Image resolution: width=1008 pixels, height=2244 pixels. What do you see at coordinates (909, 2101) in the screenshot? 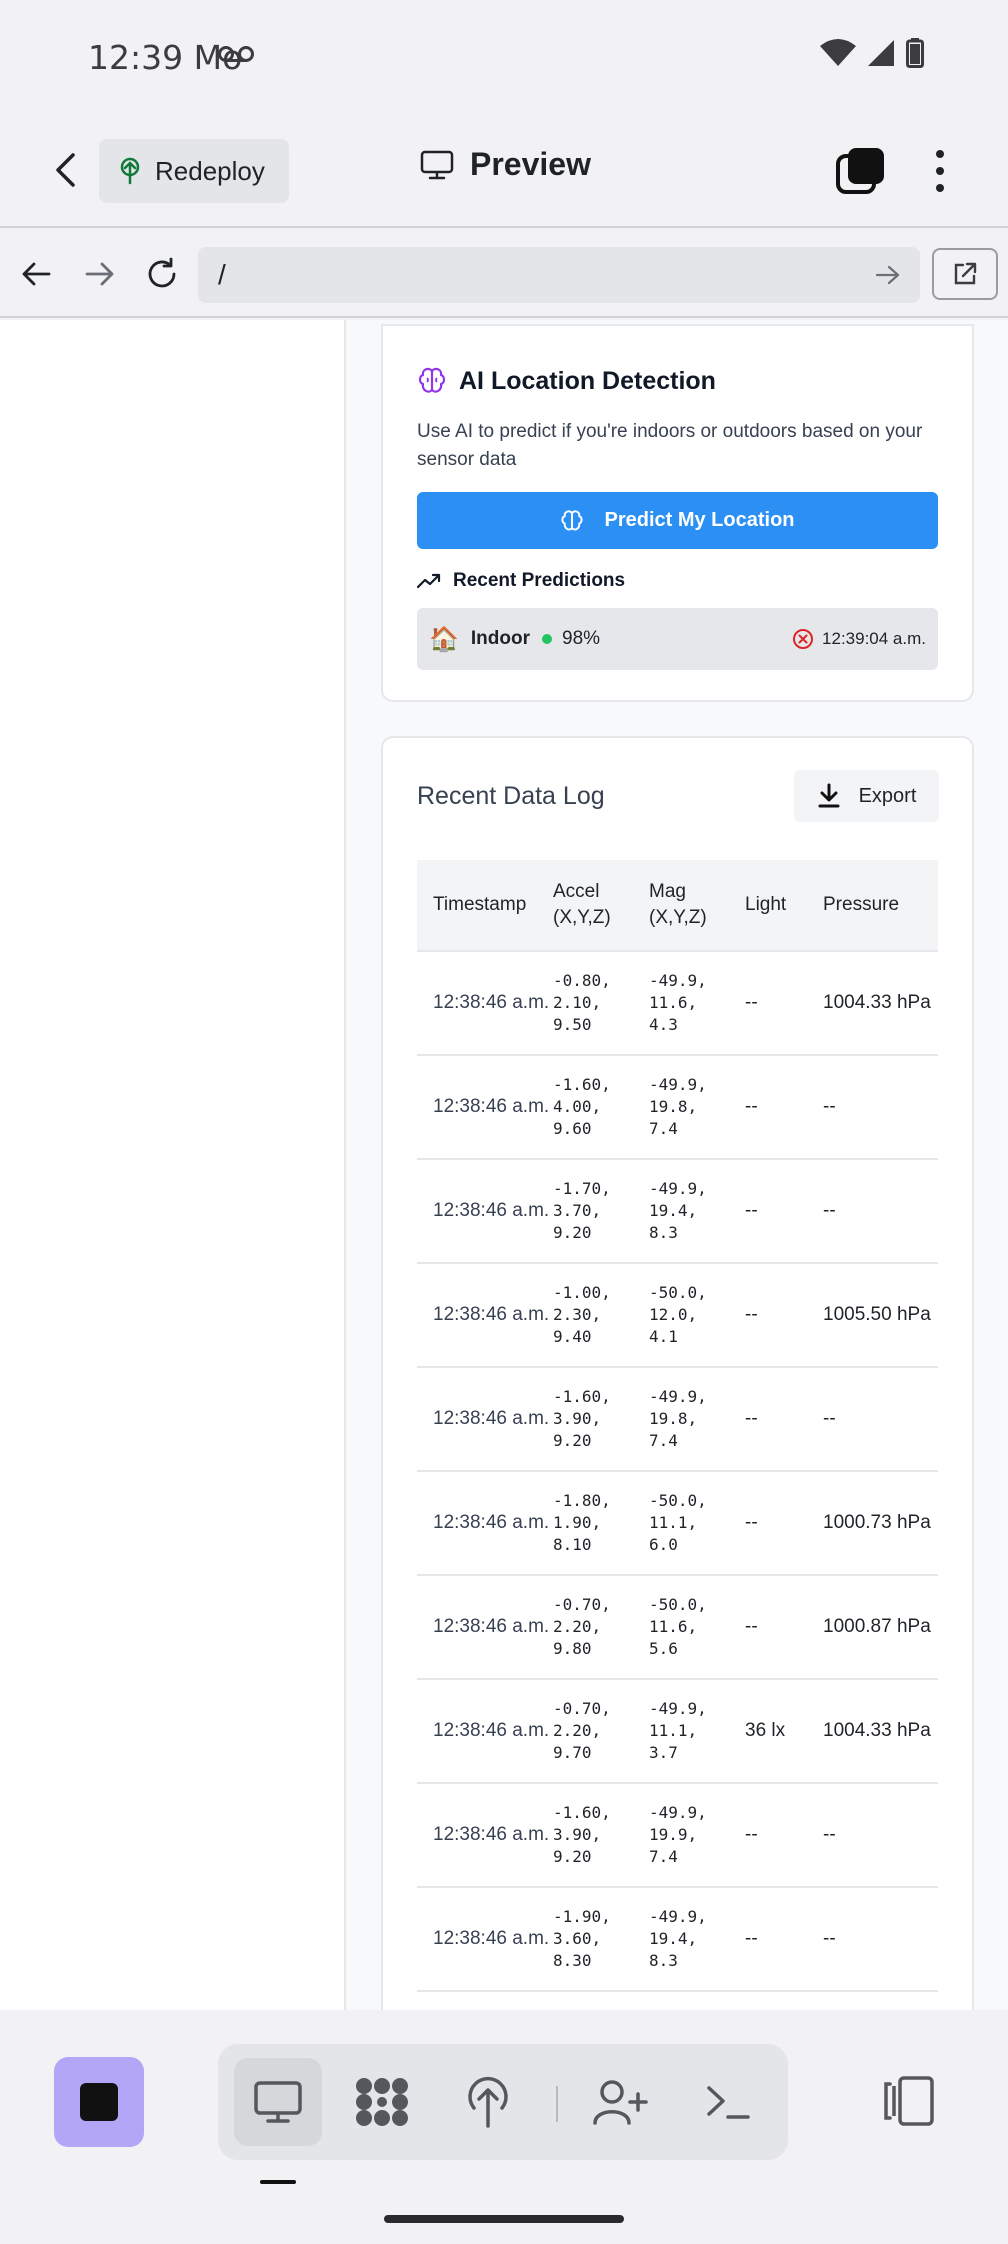
I see `split-view-icon` at bounding box center [909, 2101].